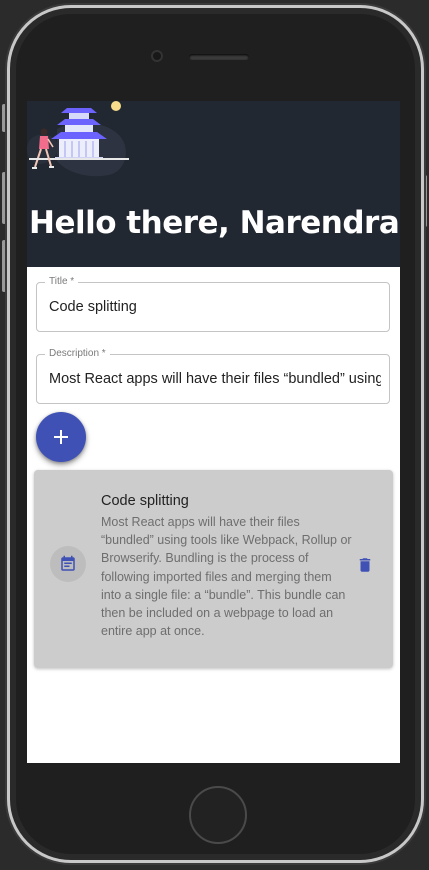 The height and width of the screenshot is (870, 429). Describe the element at coordinates (157, 56) in the screenshot. I see `front-camera` at that location.